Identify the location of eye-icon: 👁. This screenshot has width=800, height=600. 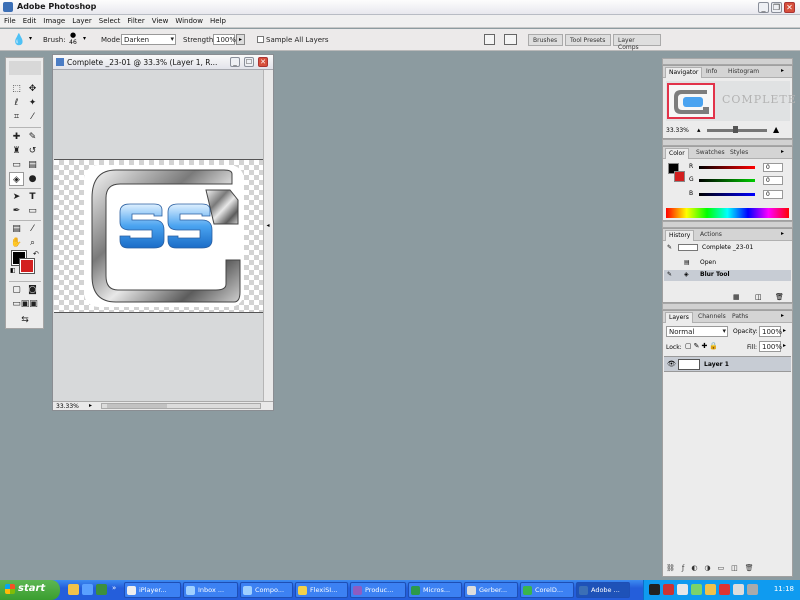
(671, 364).